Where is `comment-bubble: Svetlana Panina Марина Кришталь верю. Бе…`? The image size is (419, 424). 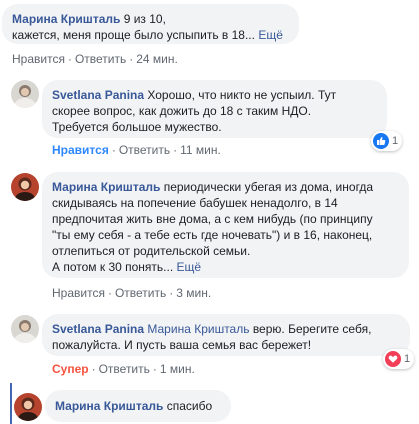 comment-bubble: Svetlana Panina Марина Кришталь верю. Бе… is located at coordinates (226, 335).